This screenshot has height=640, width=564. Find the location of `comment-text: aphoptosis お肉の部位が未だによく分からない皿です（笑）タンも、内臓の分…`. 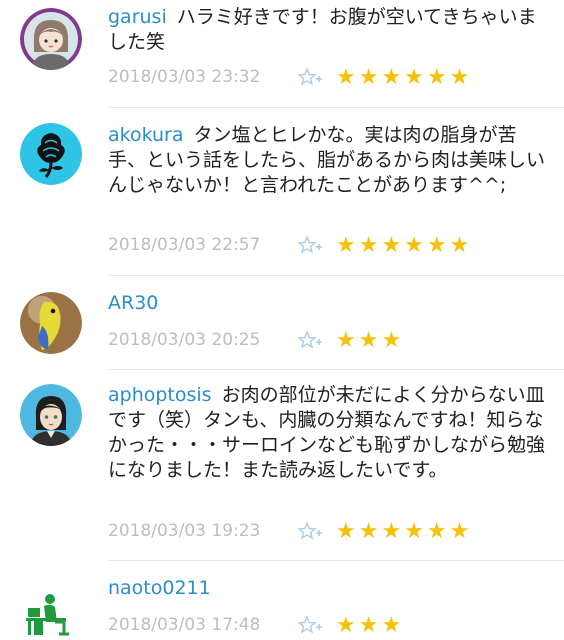

comment-text: aphoptosis お肉の部位が未だによく分からない皿です（笑）タンも、内臓の分… is located at coordinates (328, 433).